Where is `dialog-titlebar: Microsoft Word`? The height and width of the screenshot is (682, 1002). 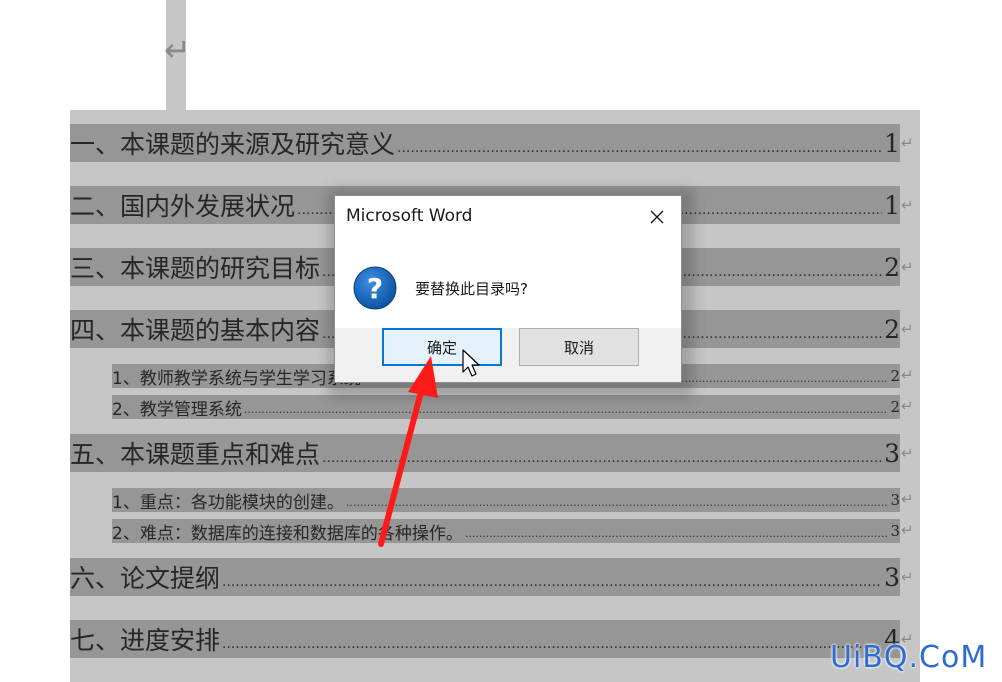
dialog-titlebar: Microsoft Word is located at coordinates (508, 217).